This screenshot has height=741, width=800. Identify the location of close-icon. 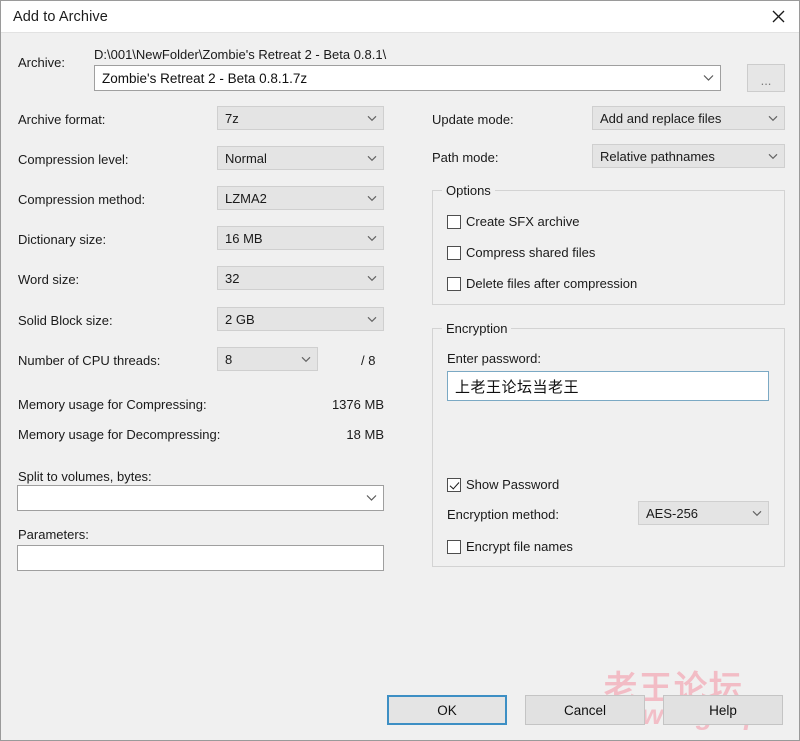
(778, 16).